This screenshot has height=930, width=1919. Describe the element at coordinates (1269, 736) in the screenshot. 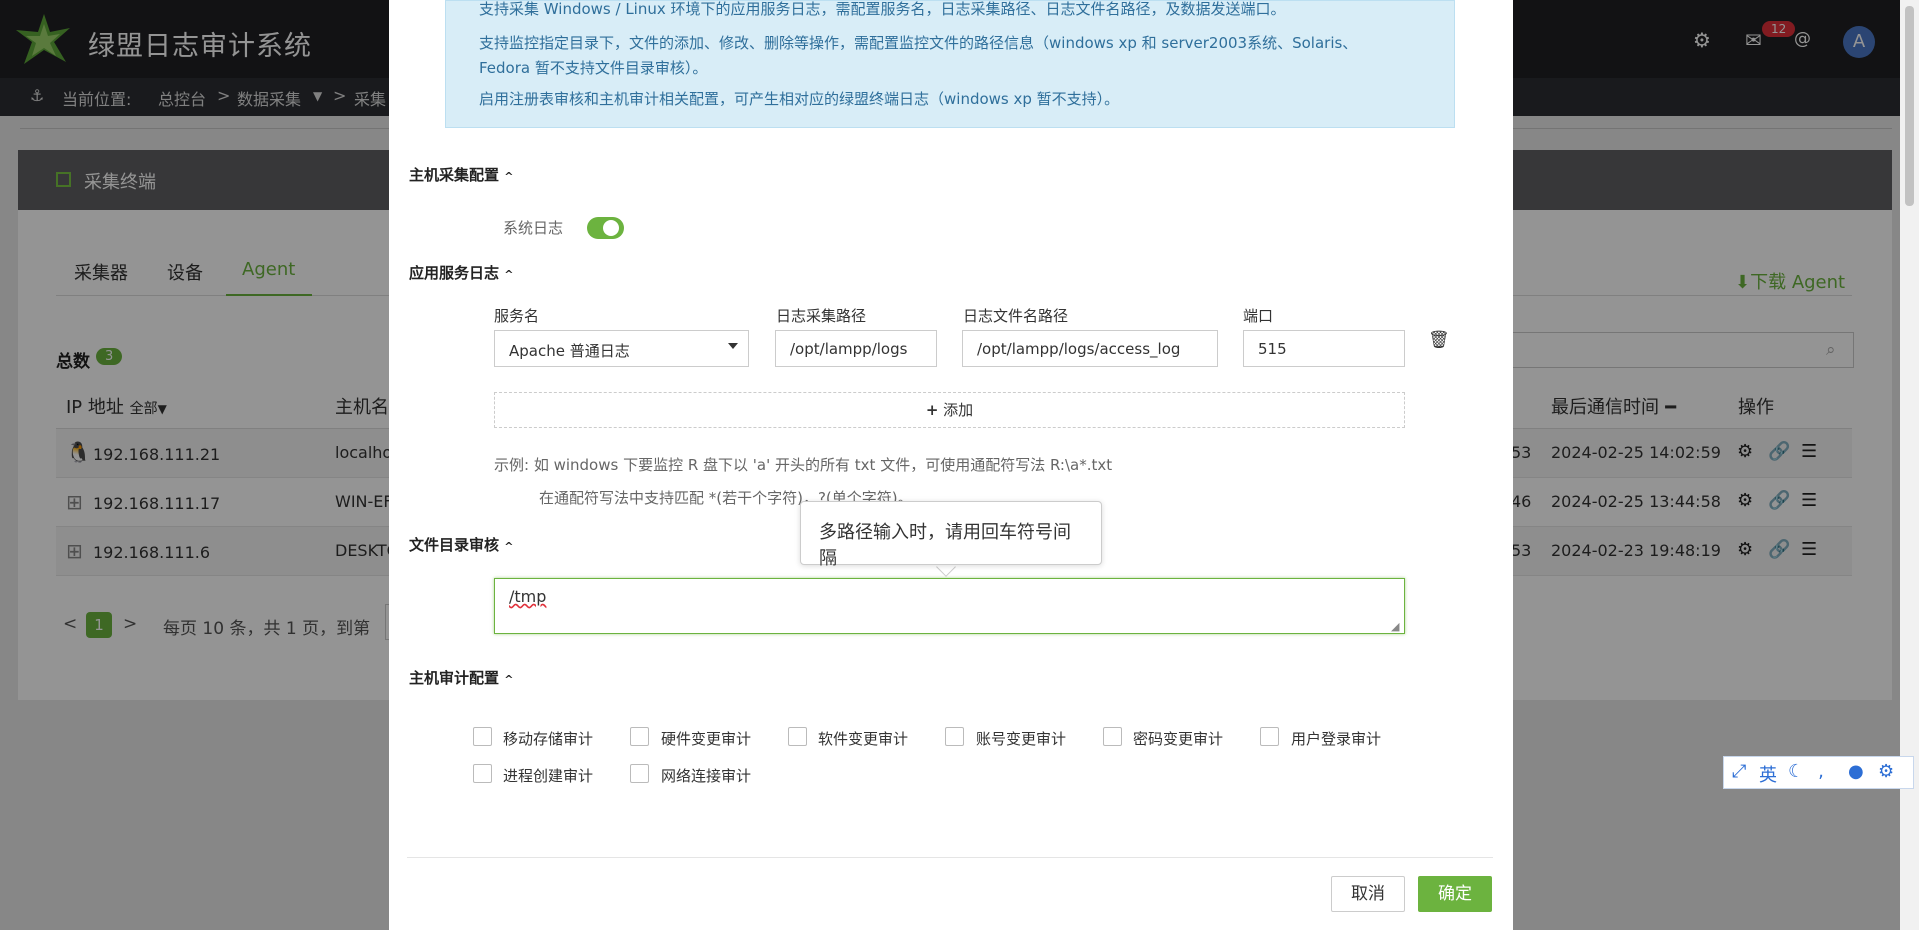

I see `checkbox-user-login` at that location.